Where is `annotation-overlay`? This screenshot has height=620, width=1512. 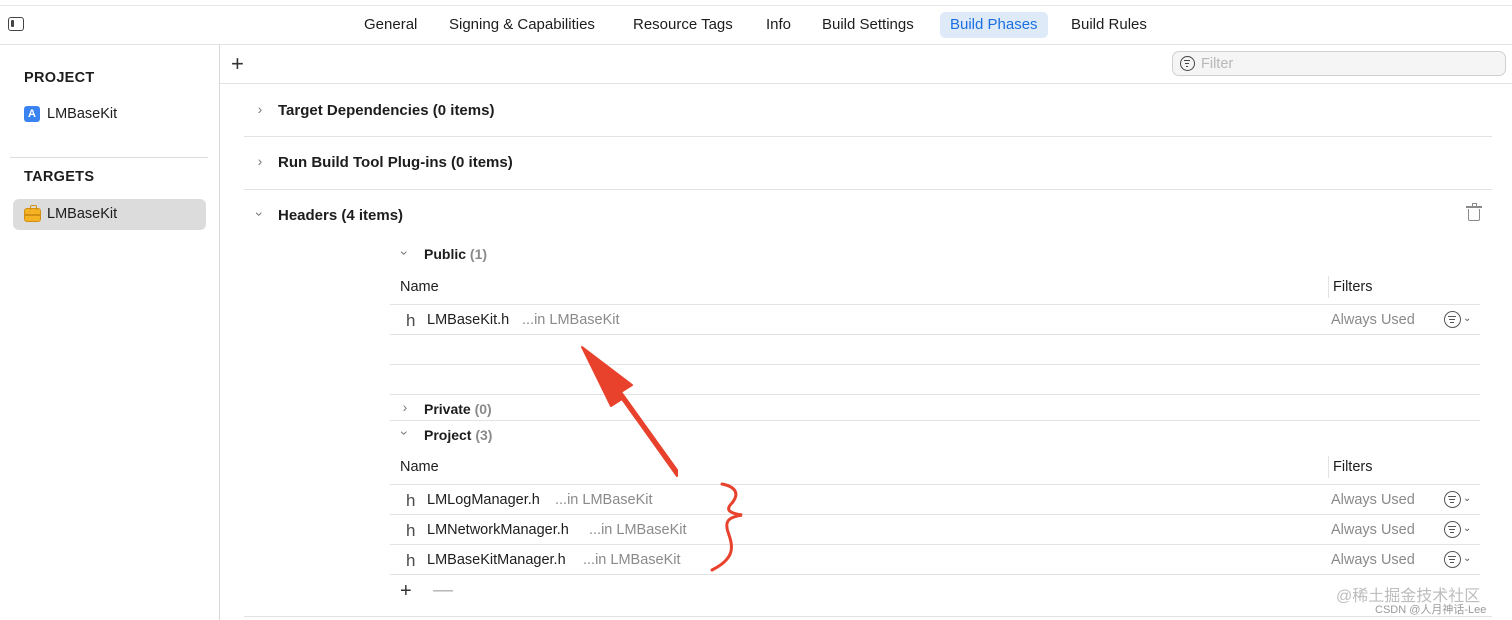 annotation-overlay is located at coordinates (662, 459).